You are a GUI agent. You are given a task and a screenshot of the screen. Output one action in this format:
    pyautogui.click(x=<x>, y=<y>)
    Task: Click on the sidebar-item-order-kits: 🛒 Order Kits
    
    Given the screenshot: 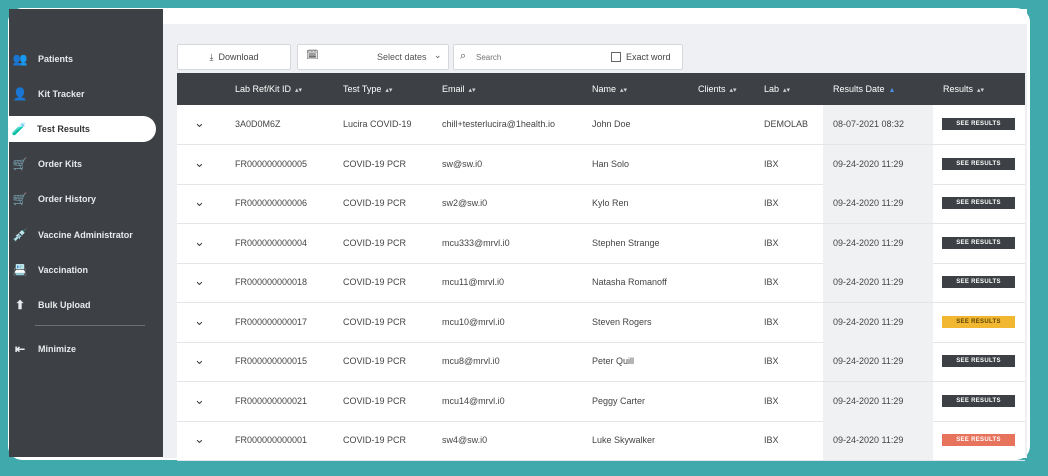 What is the action you would take?
    pyautogui.click(x=75, y=164)
    